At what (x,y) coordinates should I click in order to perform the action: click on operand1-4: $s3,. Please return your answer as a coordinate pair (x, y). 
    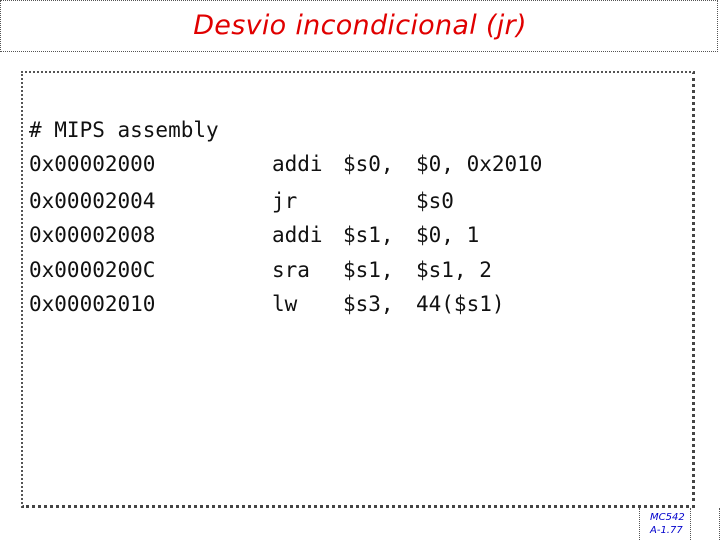
    Looking at the image, I should click on (368, 304).